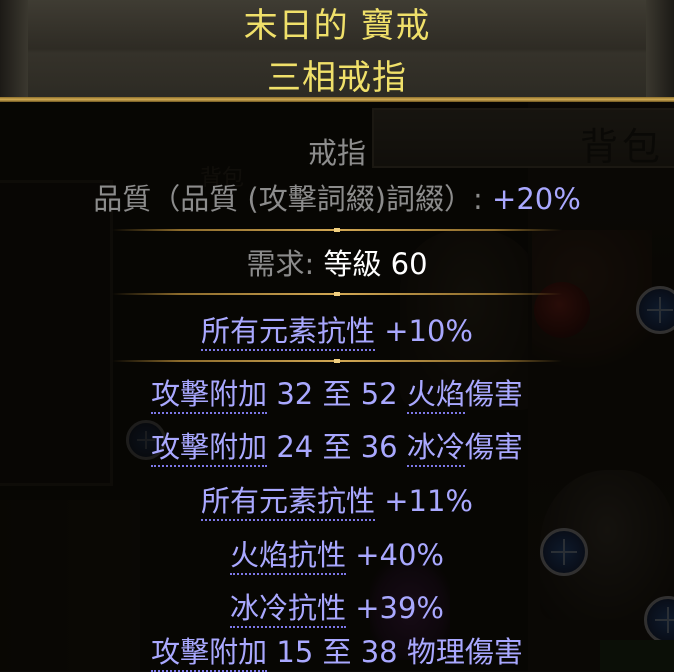 Image resolution: width=674 pixels, height=672 pixels. I want to click on explicit-mod: 攻擊附加 24 至 36 冰冷傷害, so click(337, 447).